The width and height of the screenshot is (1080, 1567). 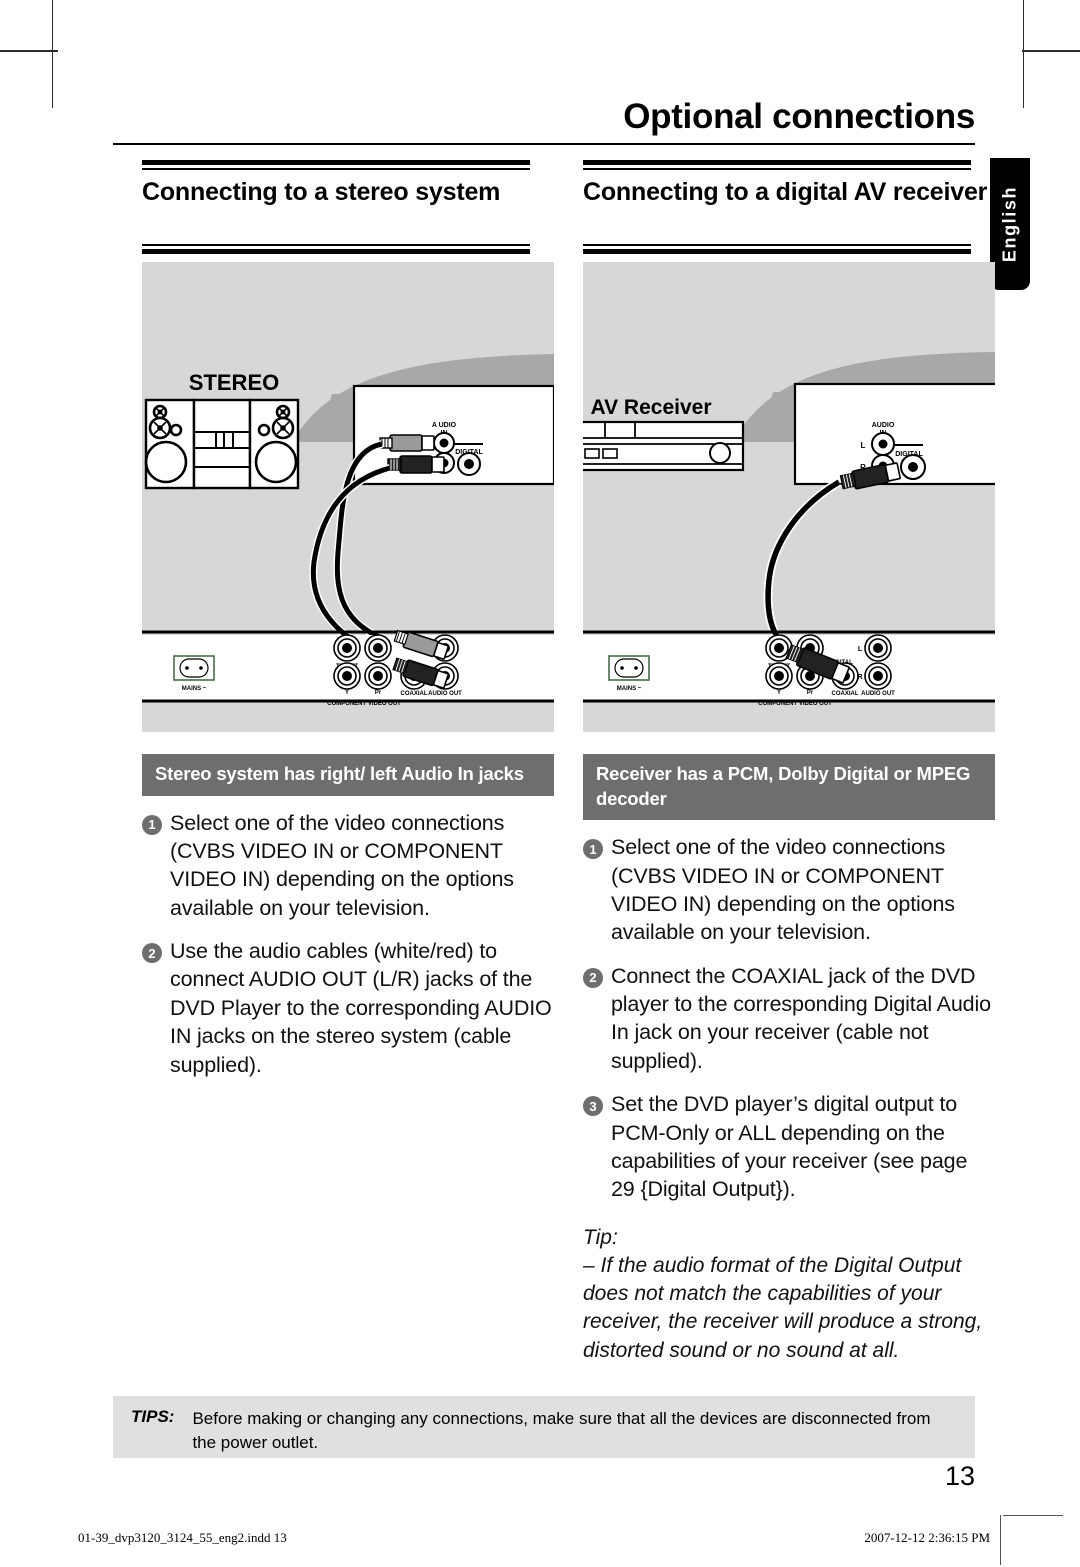 What do you see at coordinates (153, 1416) in the screenshot?
I see `tips-label: TIPS:` at bounding box center [153, 1416].